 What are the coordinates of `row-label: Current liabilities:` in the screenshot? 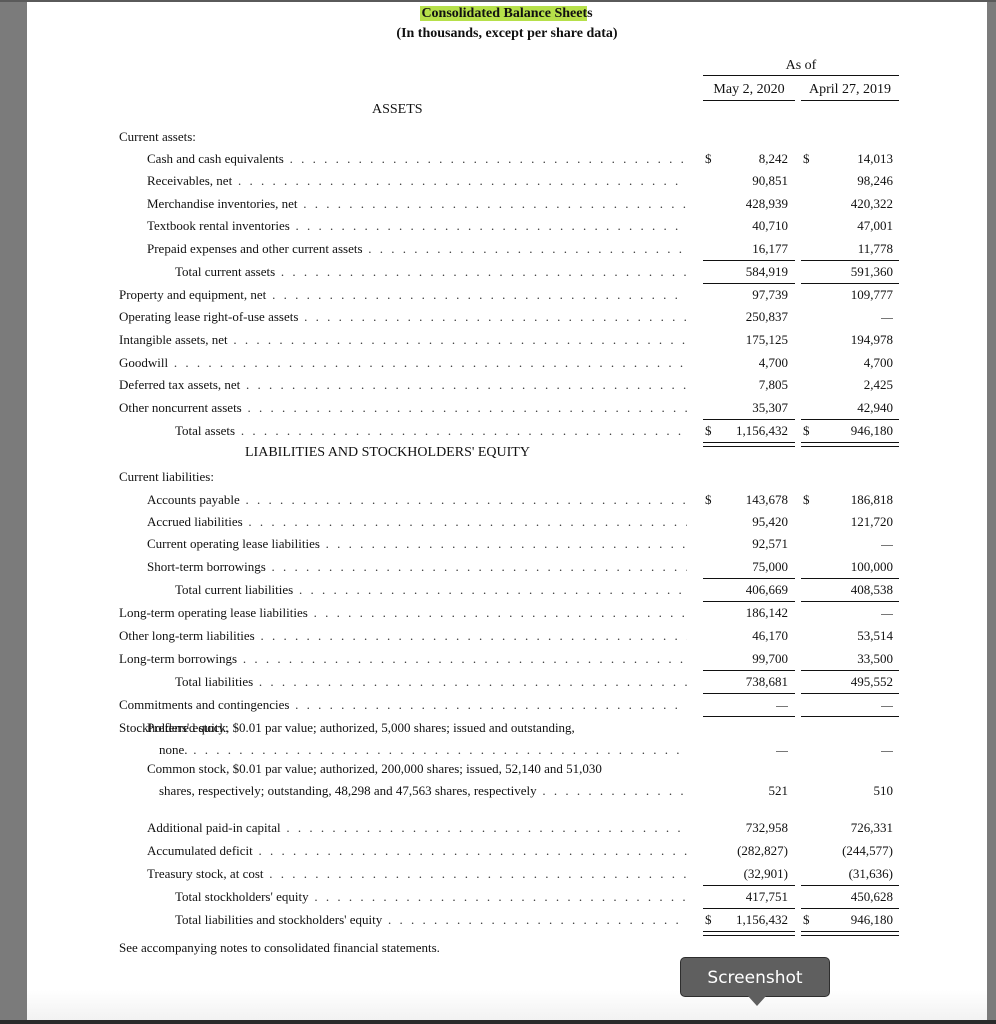 It's located at (166, 476).